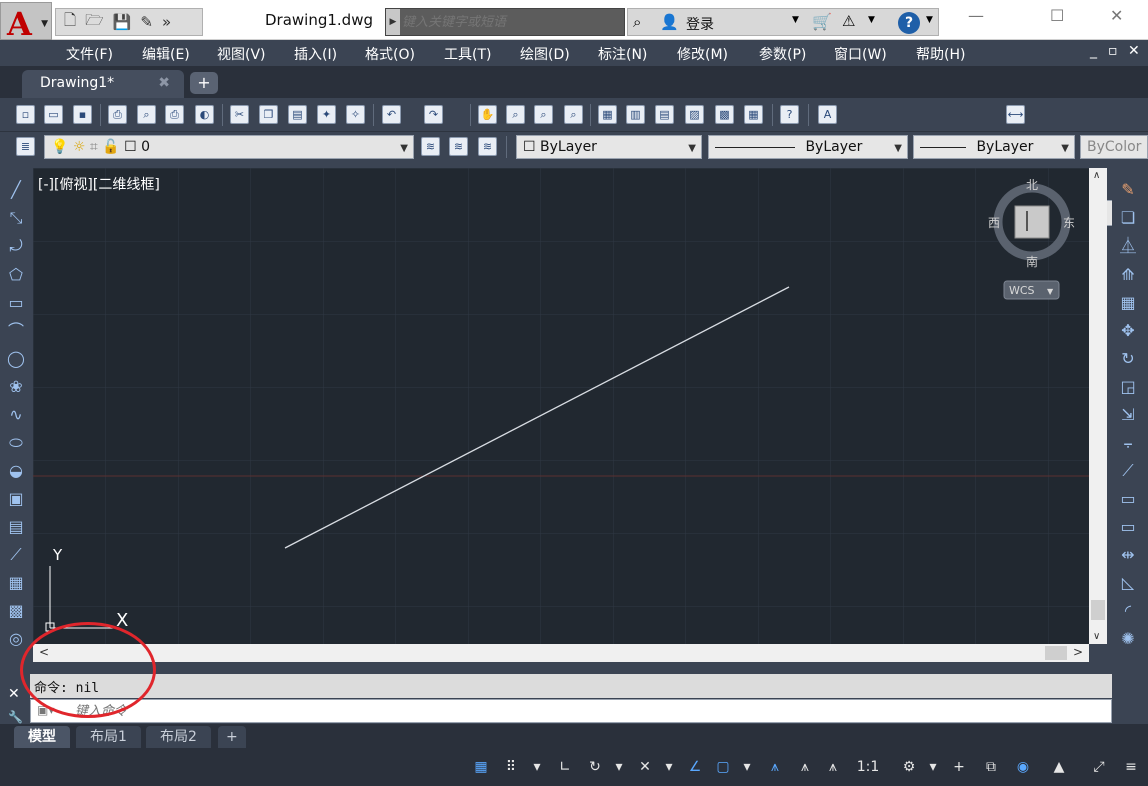 The height and width of the screenshot is (786, 1148). I want to click on tab-drawing1: Drawing1* ✖, so click(103, 84).